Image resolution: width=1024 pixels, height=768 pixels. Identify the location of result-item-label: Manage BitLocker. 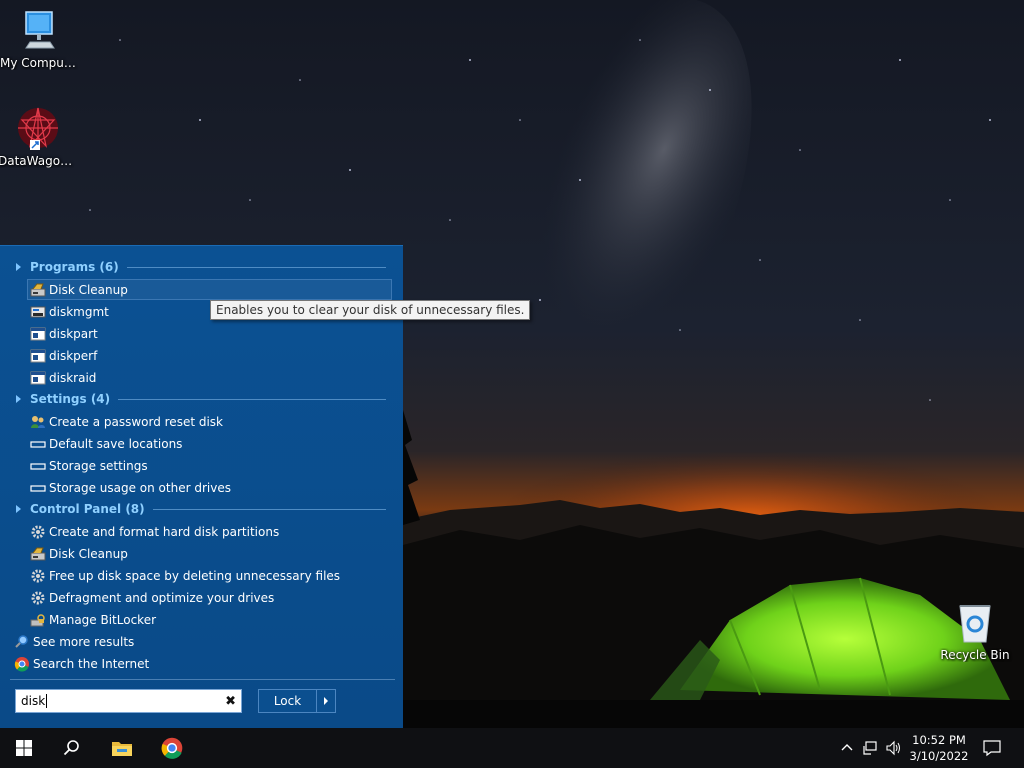
(103, 619).